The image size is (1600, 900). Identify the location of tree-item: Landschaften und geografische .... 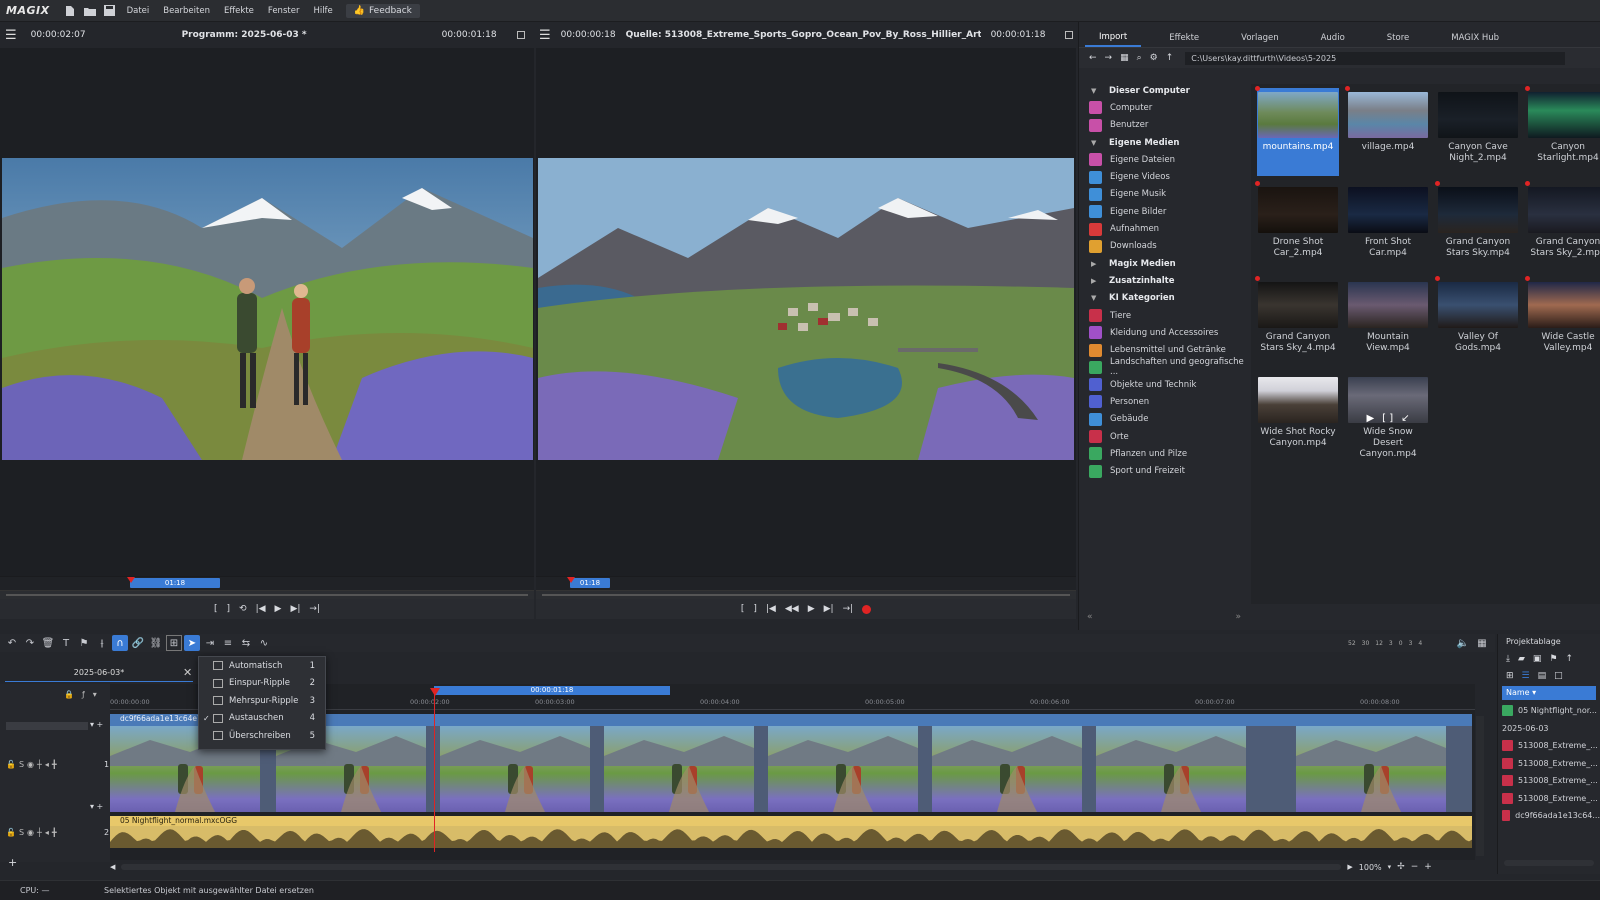
(1164, 367).